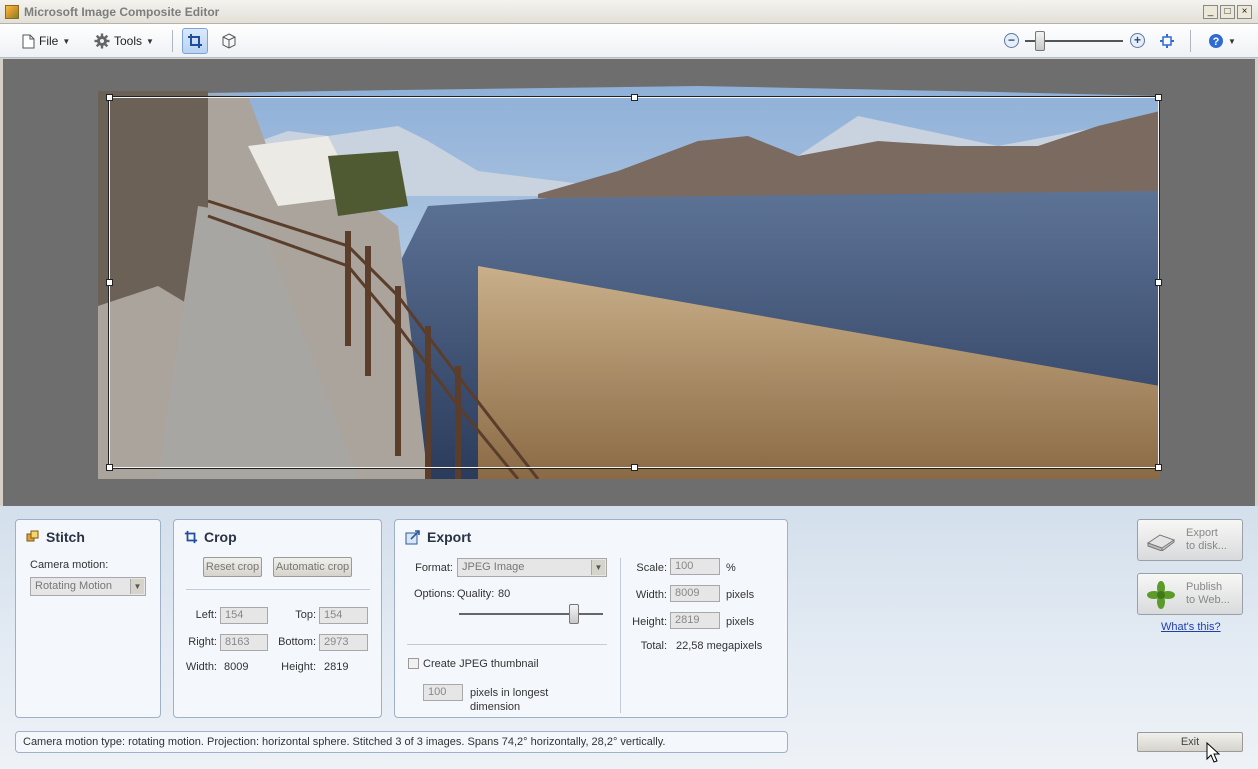  I want to click on publish-web-label-1: Publish, so click(1204, 587).